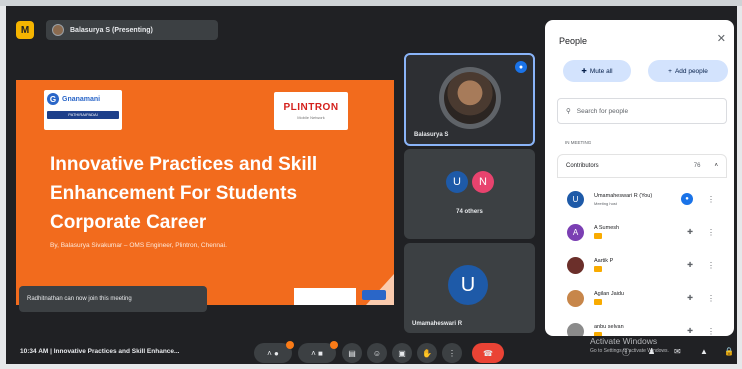 The width and height of the screenshot is (742, 369). What do you see at coordinates (623, 195) in the screenshot?
I see `participant-row-name: Umamaheswari R (You)` at bounding box center [623, 195].